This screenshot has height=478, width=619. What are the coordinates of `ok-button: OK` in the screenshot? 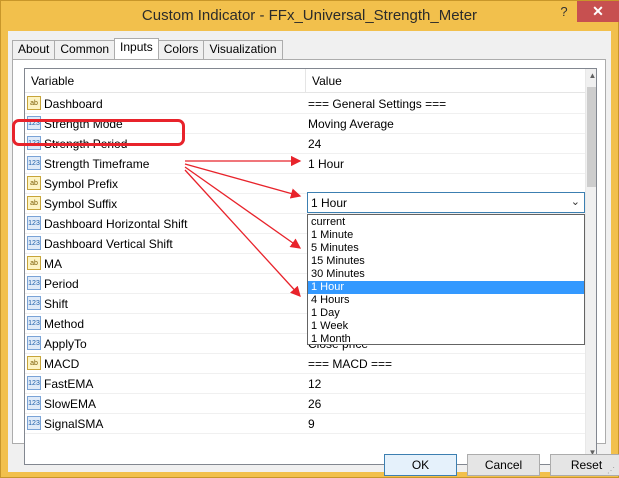 It's located at (420, 465).